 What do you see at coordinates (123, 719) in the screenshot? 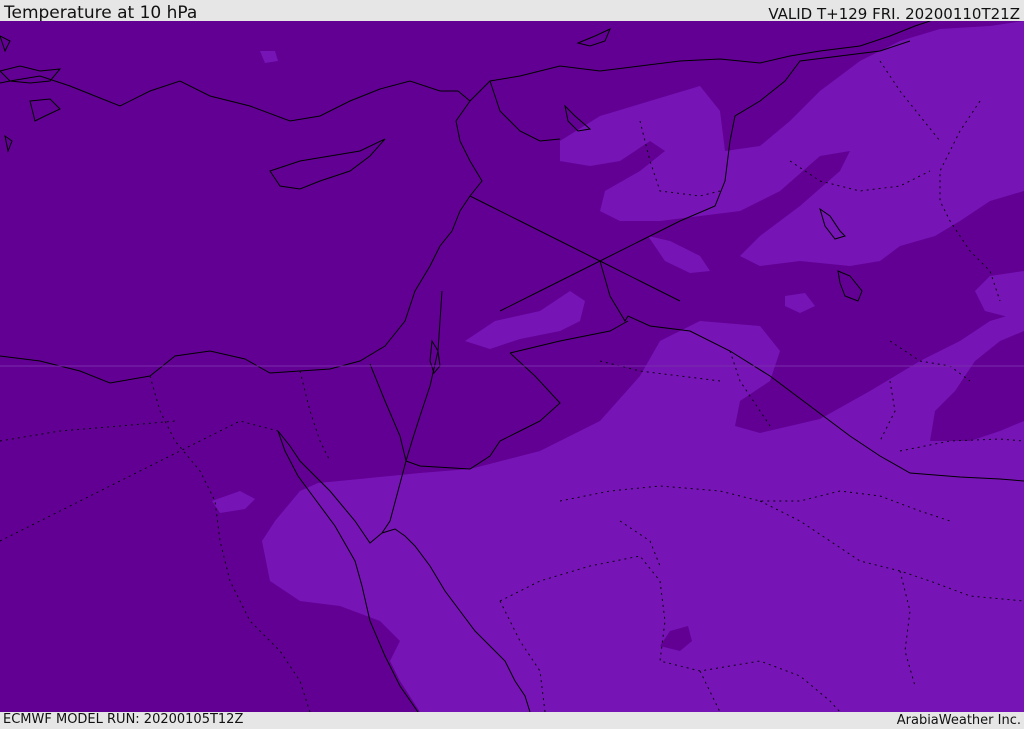
I see `model-run-label: ECMWF MODEL RUN: 20200105T12Z` at bounding box center [123, 719].